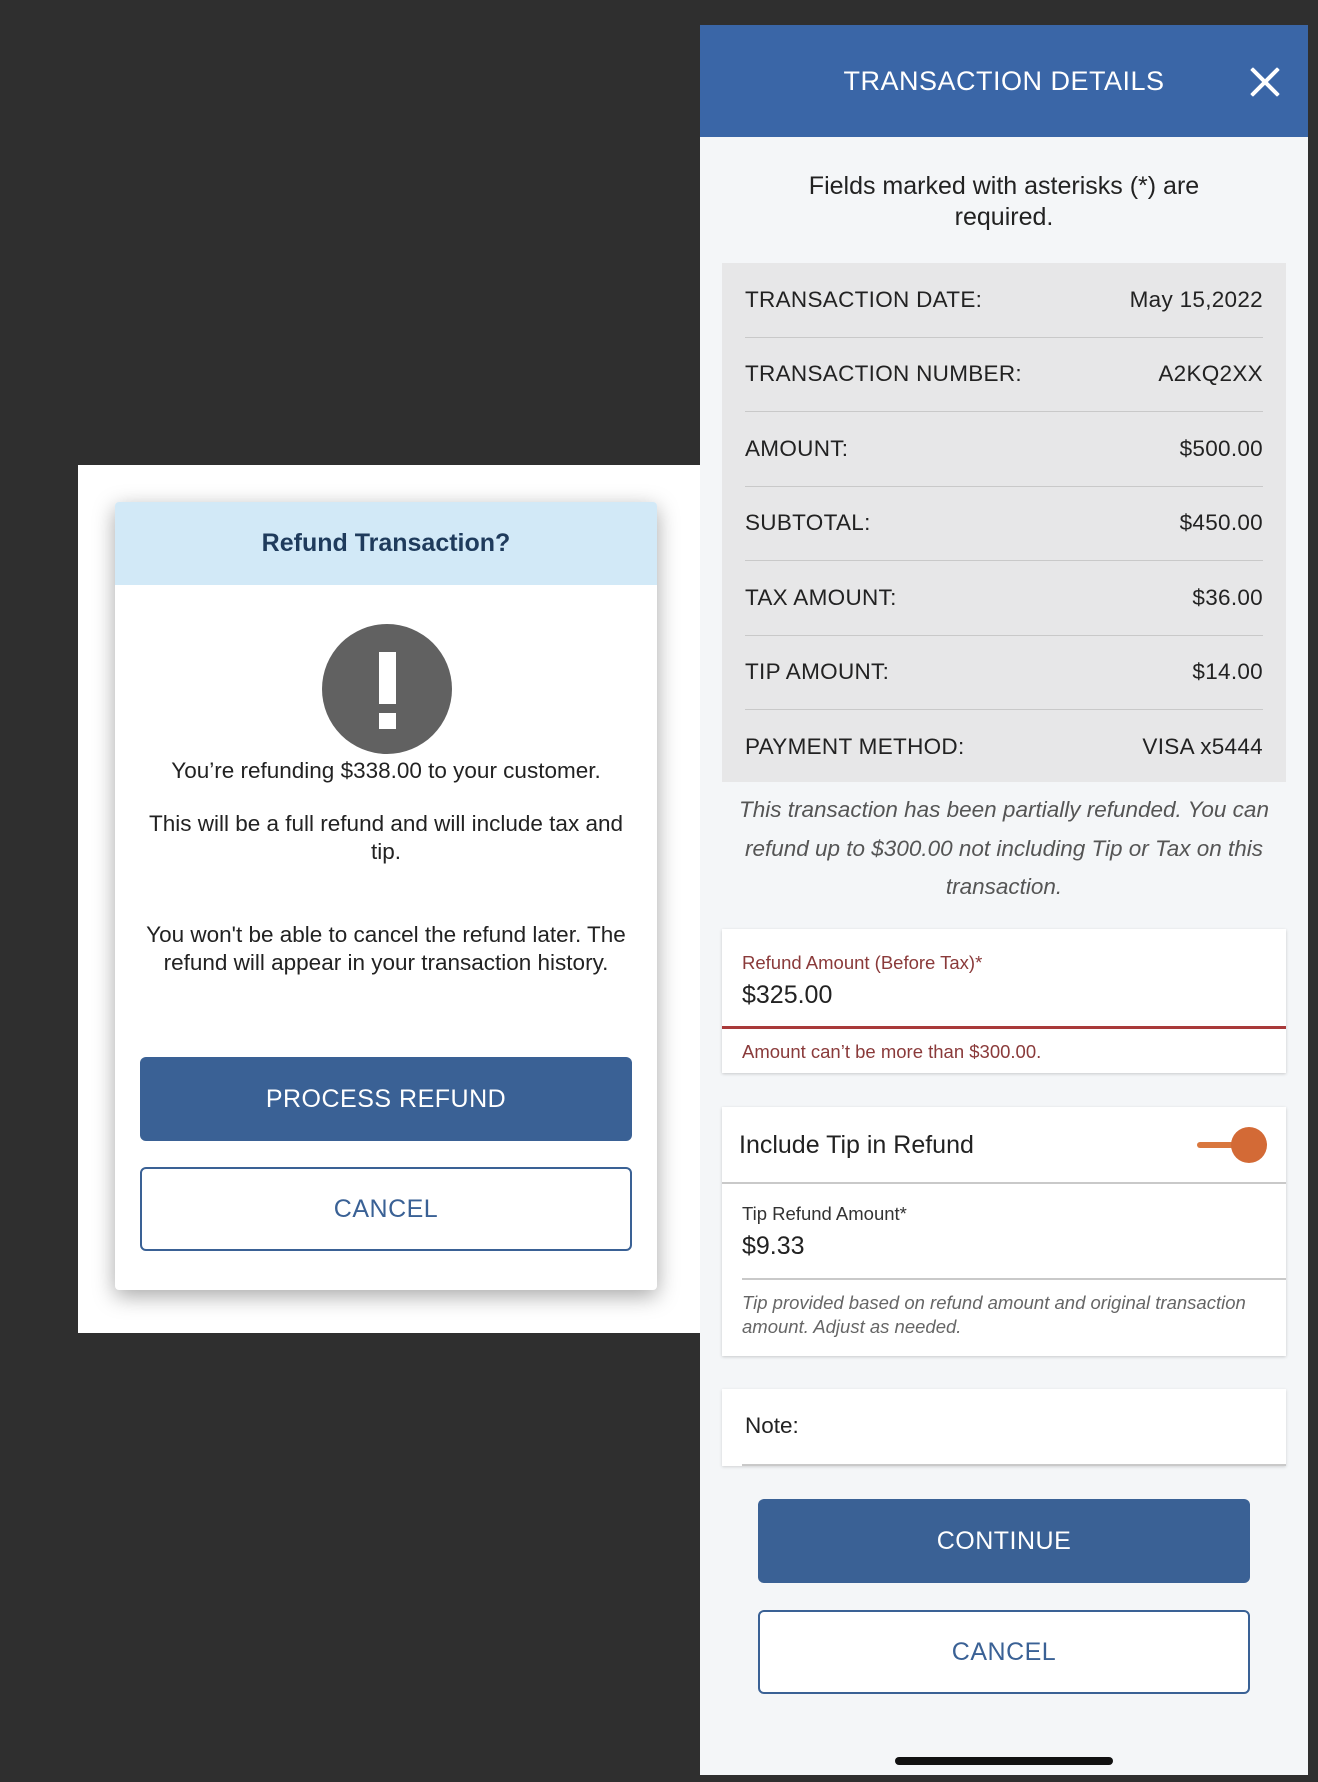  I want to click on detail-row-tip-amount: TIP AMOUNT: $14.00, so click(1004, 673).